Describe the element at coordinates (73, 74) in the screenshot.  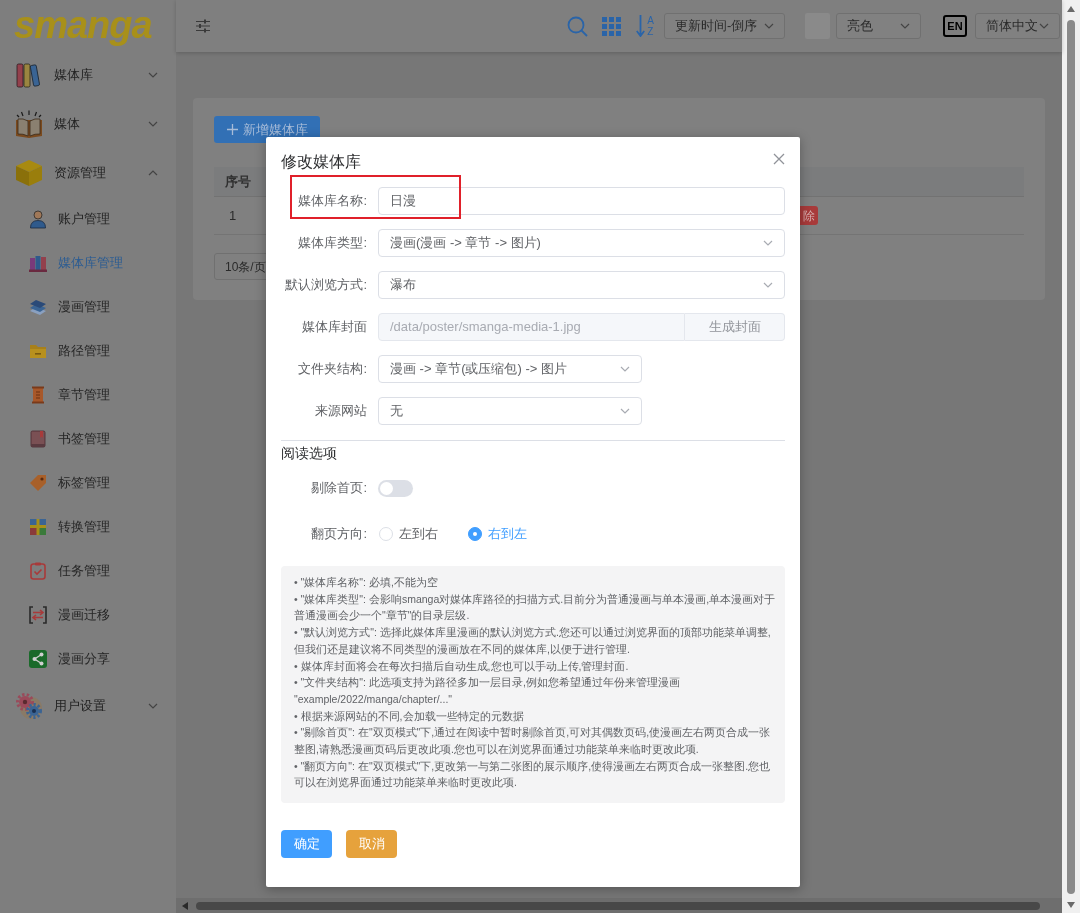
I see `menu-item: 媒体库` at that location.